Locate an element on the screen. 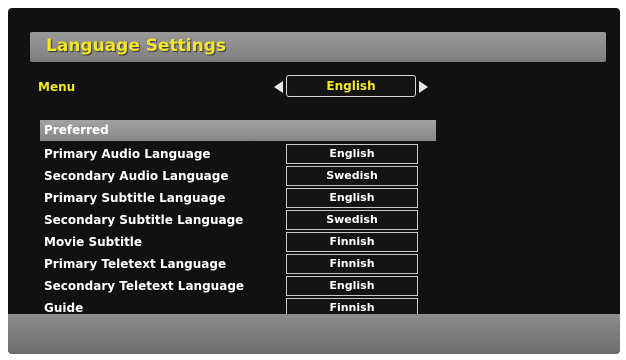 The height and width of the screenshot is (360, 626). setting-row-secondary-subtitle: Secondary Subtitle Language Swedish is located at coordinates (238, 220).